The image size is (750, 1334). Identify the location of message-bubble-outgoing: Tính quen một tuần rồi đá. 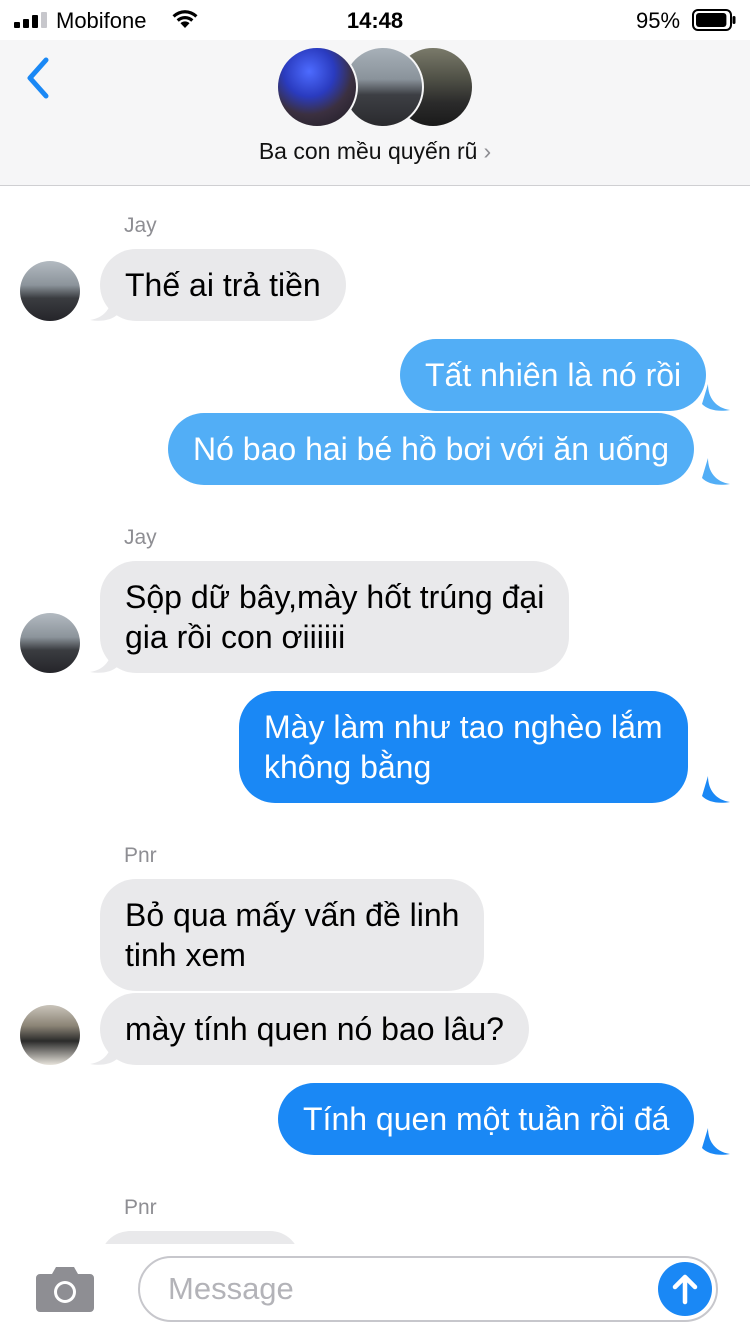
(486, 1119).